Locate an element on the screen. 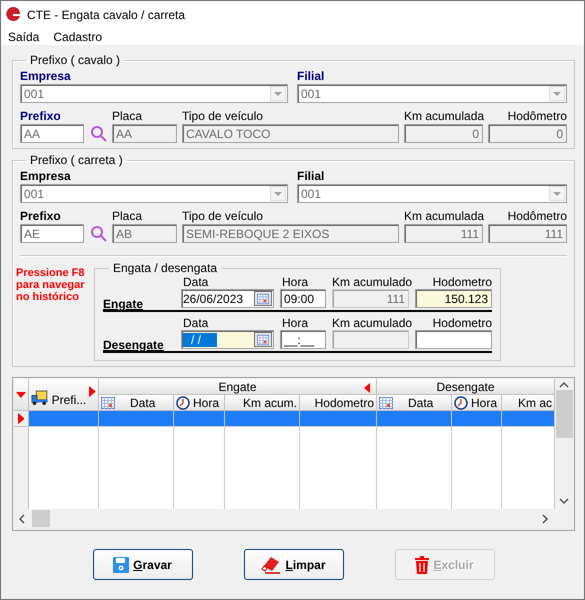  collapse-arrow-icon is located at coordinates (367, 388).